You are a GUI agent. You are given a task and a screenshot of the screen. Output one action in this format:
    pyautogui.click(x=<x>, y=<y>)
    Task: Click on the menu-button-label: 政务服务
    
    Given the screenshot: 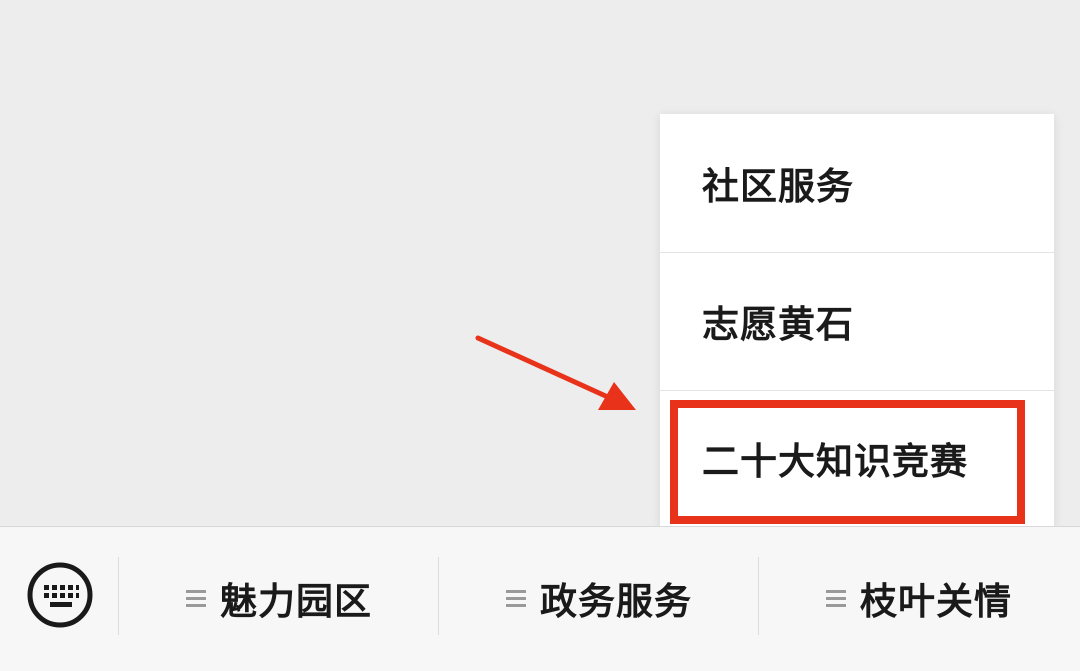 What is the action you would take?
    pyautogui.click(x=616, y=601)
    